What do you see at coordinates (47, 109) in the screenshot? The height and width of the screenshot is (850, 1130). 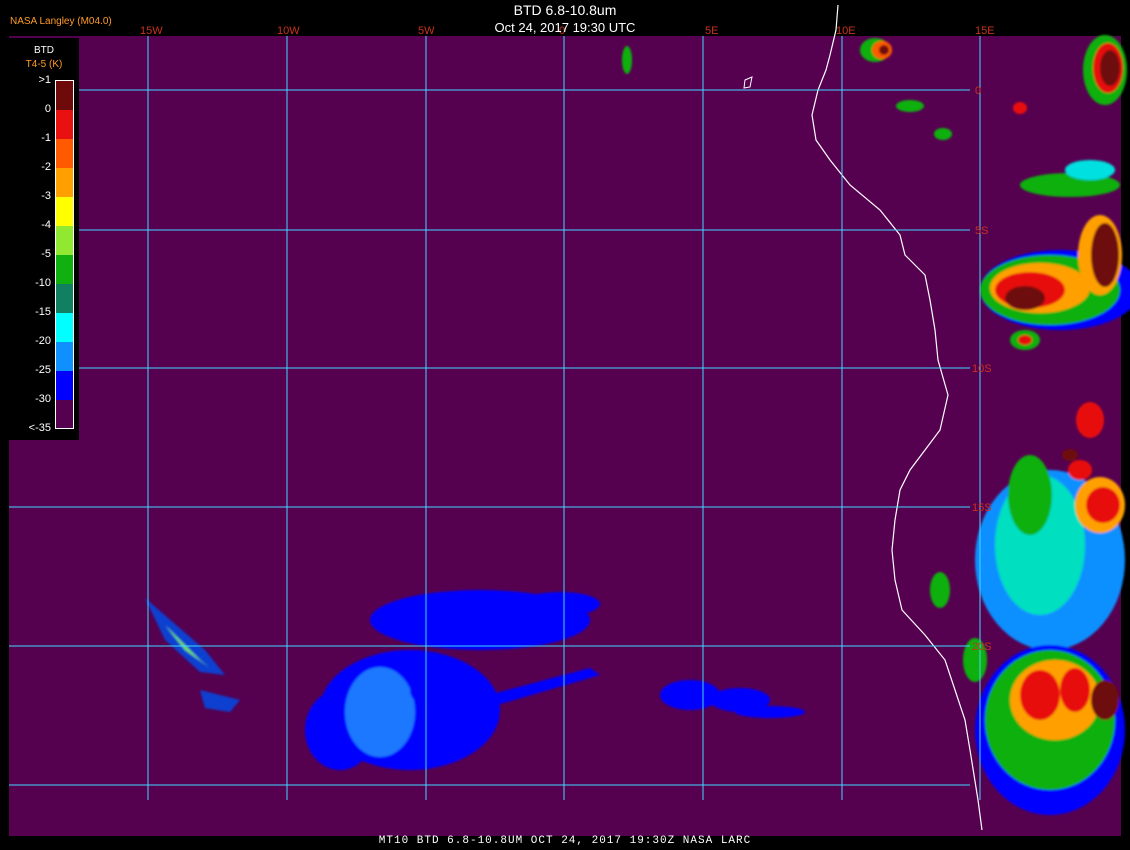 I see `legend-label: 0` at bounding box center [47, 109].